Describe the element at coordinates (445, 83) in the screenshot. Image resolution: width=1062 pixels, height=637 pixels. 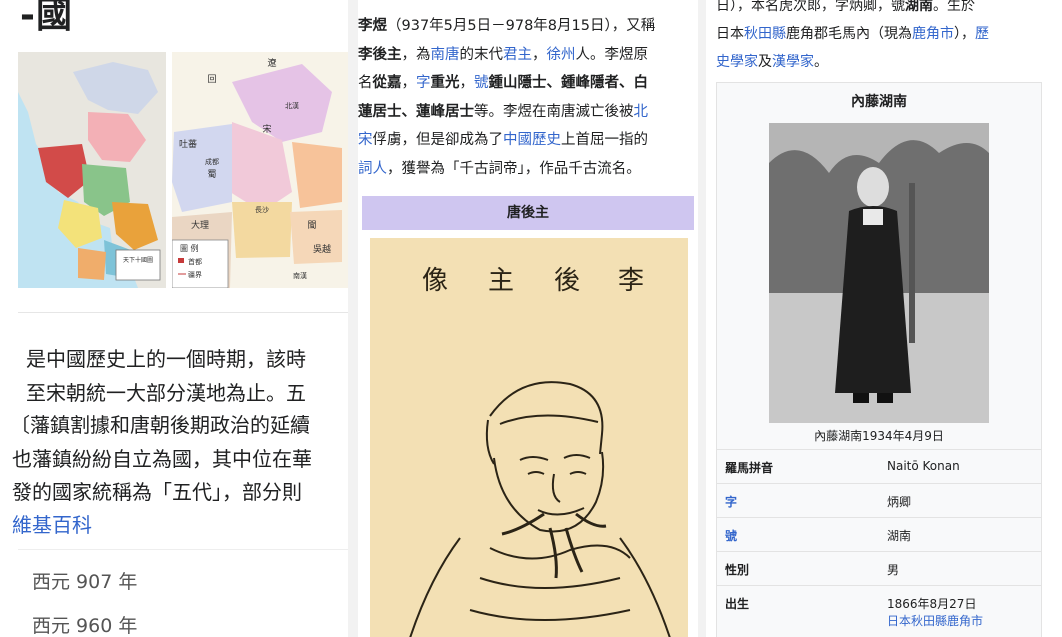
I see `bold-term: 重光` at that location.